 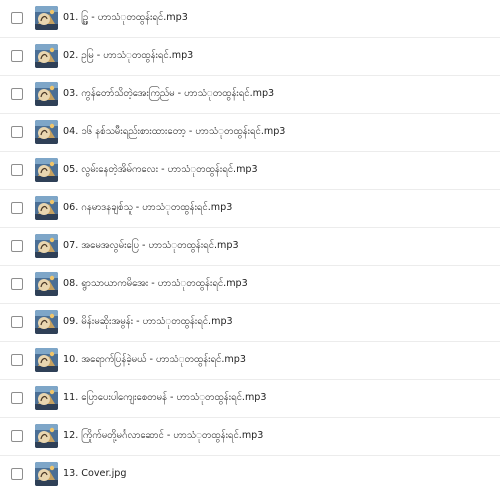 I want to click on file-name: 08. ရွာသာယာကမိအေး - ဟာသံုတထွန်းရင်.mp3, so click(x=155, y=284).